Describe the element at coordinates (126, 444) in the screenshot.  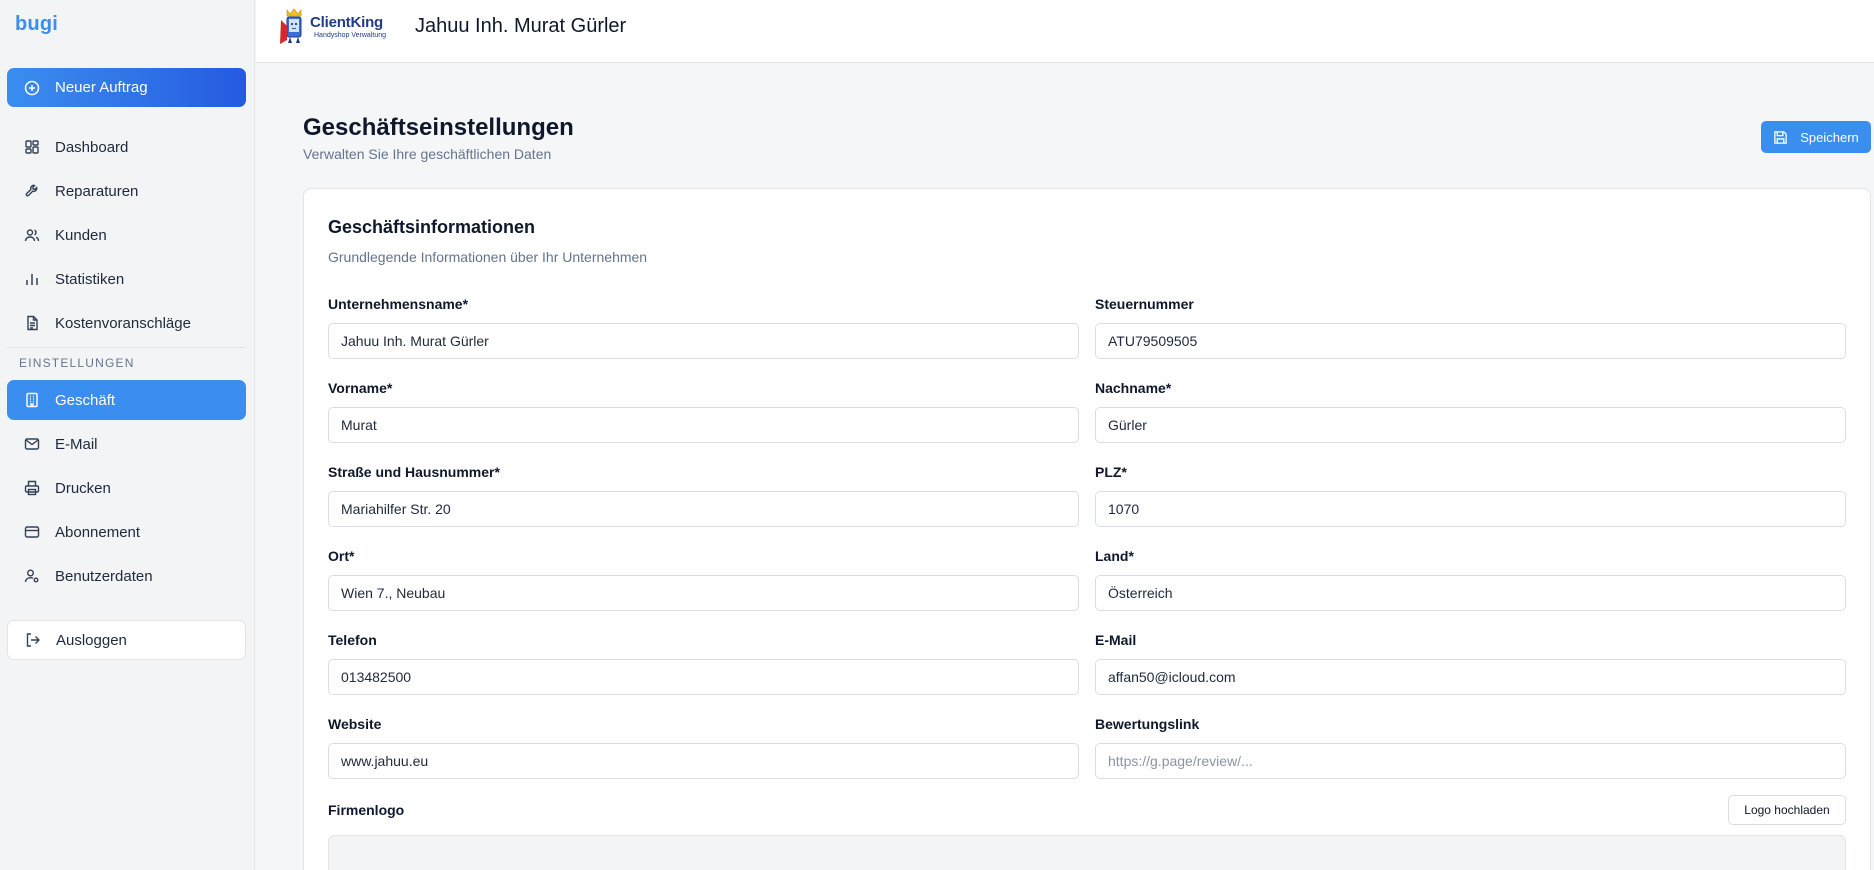
I see `sidebar-item-email: E-Mail` at that location.